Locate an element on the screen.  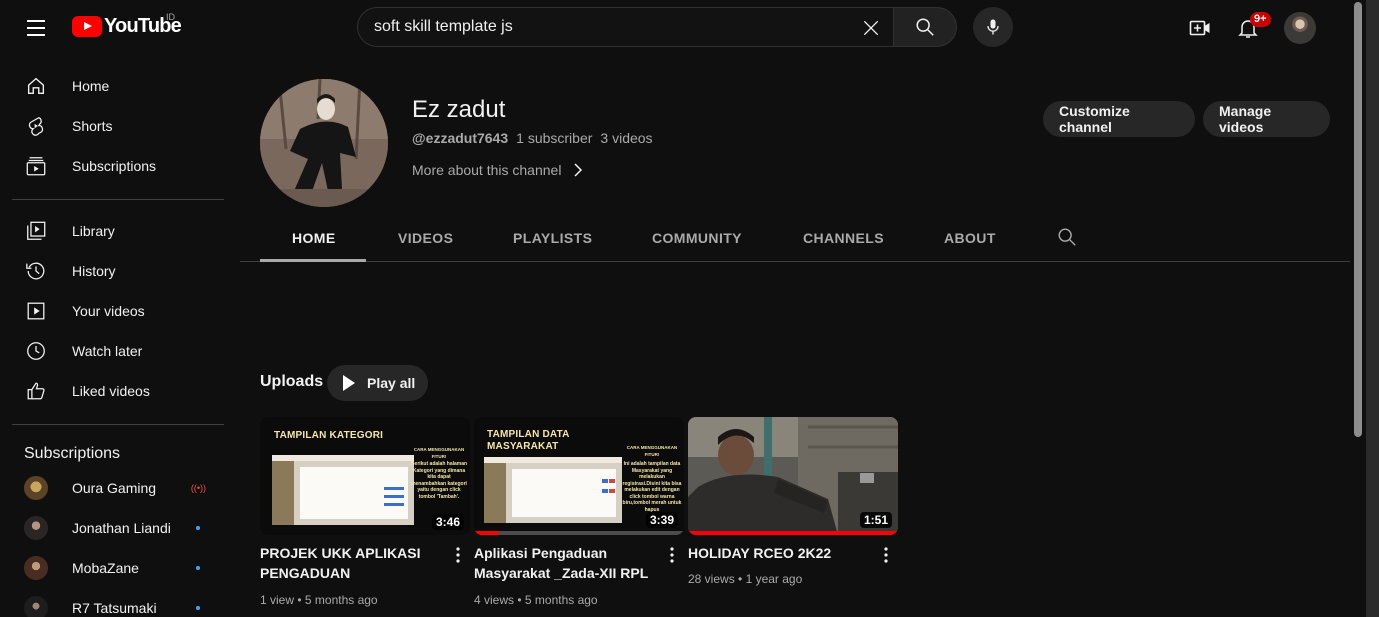
search-icon is located at coordinates (925, 27).